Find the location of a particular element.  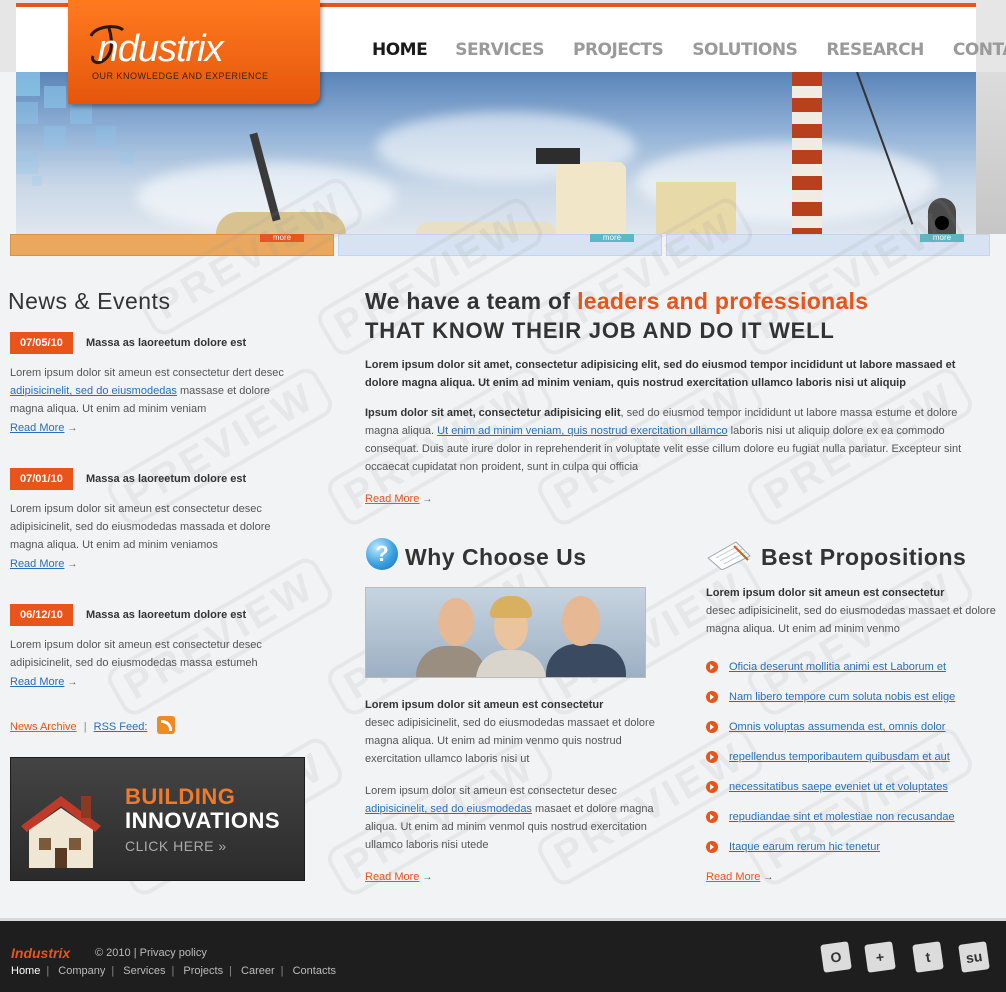

why-read-more: Read More → is located at coordinates (398, 876).